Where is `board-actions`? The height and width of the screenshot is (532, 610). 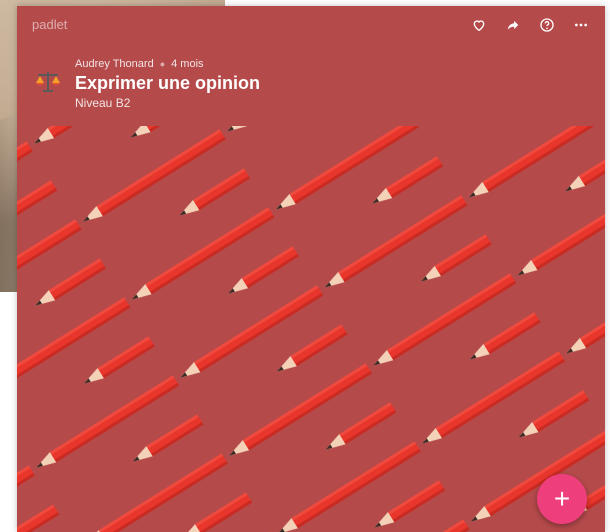
board-actions is located at coordinates (530, 25).